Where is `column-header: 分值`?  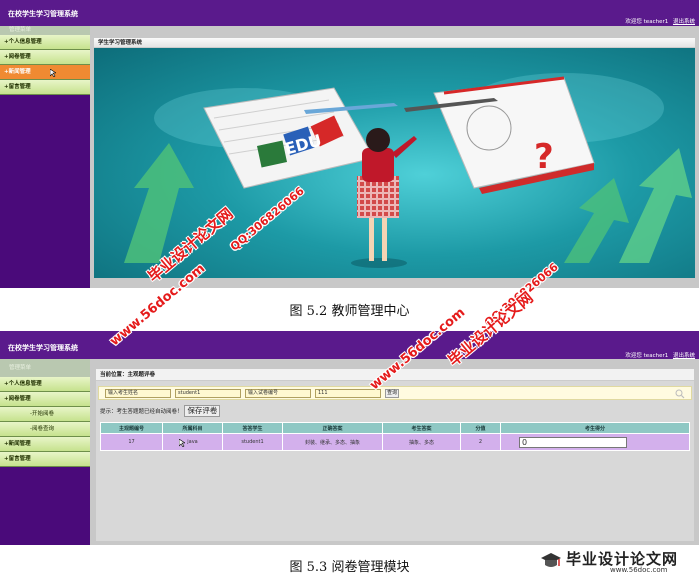
column-header: 分值 is located at coordinates (480, 428).